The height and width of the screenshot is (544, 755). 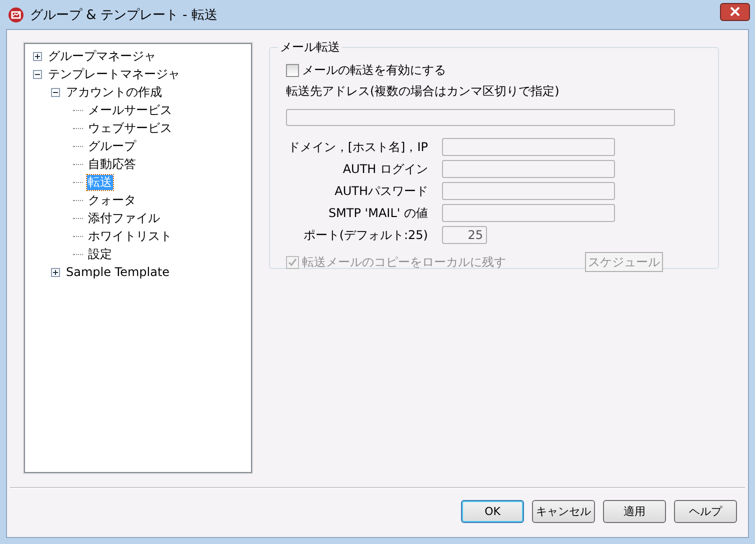 I want to click on dialog-button: キャンセル, so click(x=563, y=511).